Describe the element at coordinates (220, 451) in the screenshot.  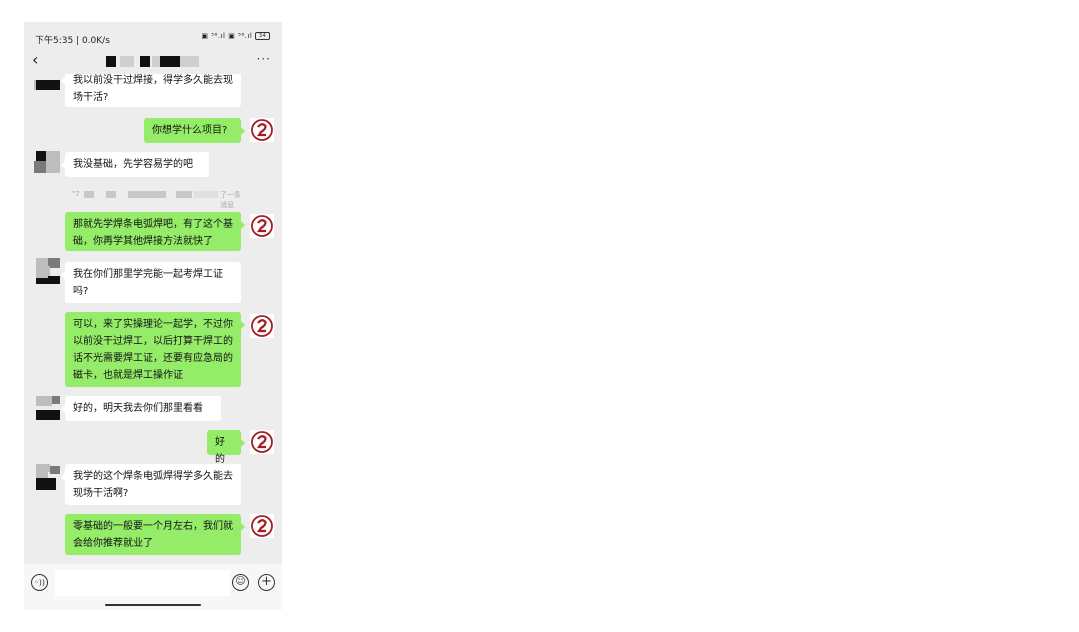
I see `message-text: 好的` at that location.